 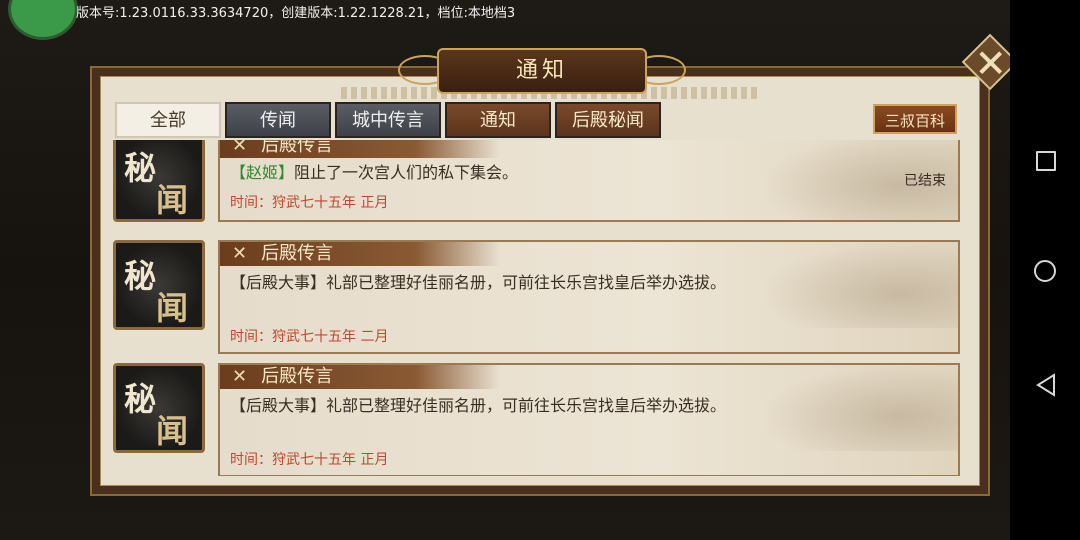 What do you see at coordinates (406, 172) in the screenshot?
I see `message-text: 阻止了一次宫人们的私下集会。` at bounding box center [406, 172].